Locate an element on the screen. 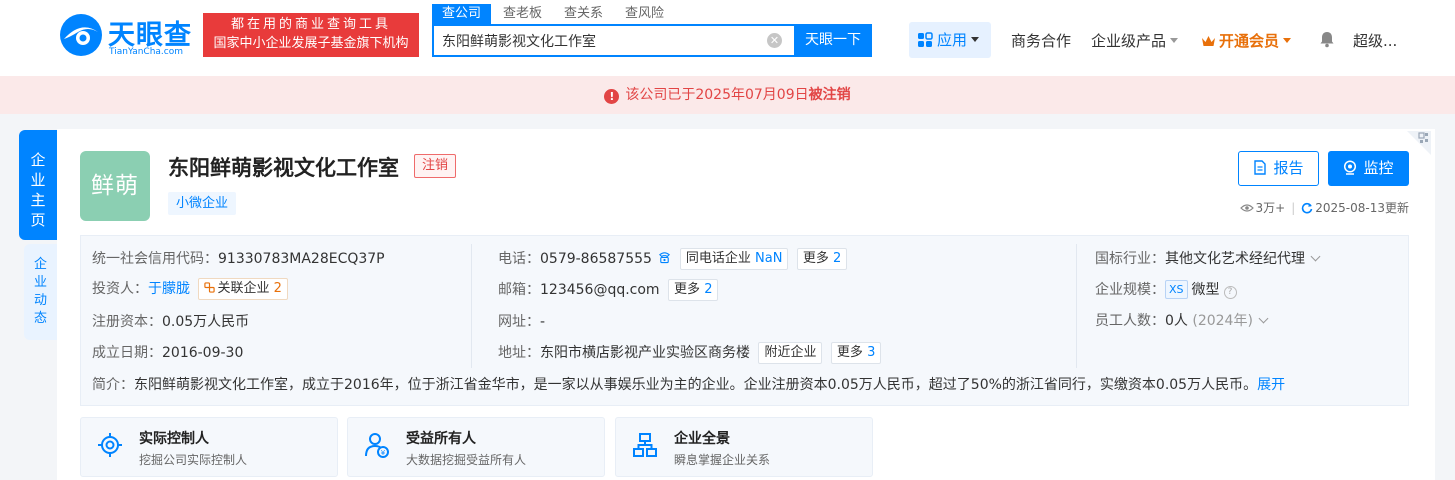 The image size is (1455, 480). status-badge: 注销 is located at coordinates (435, 166).